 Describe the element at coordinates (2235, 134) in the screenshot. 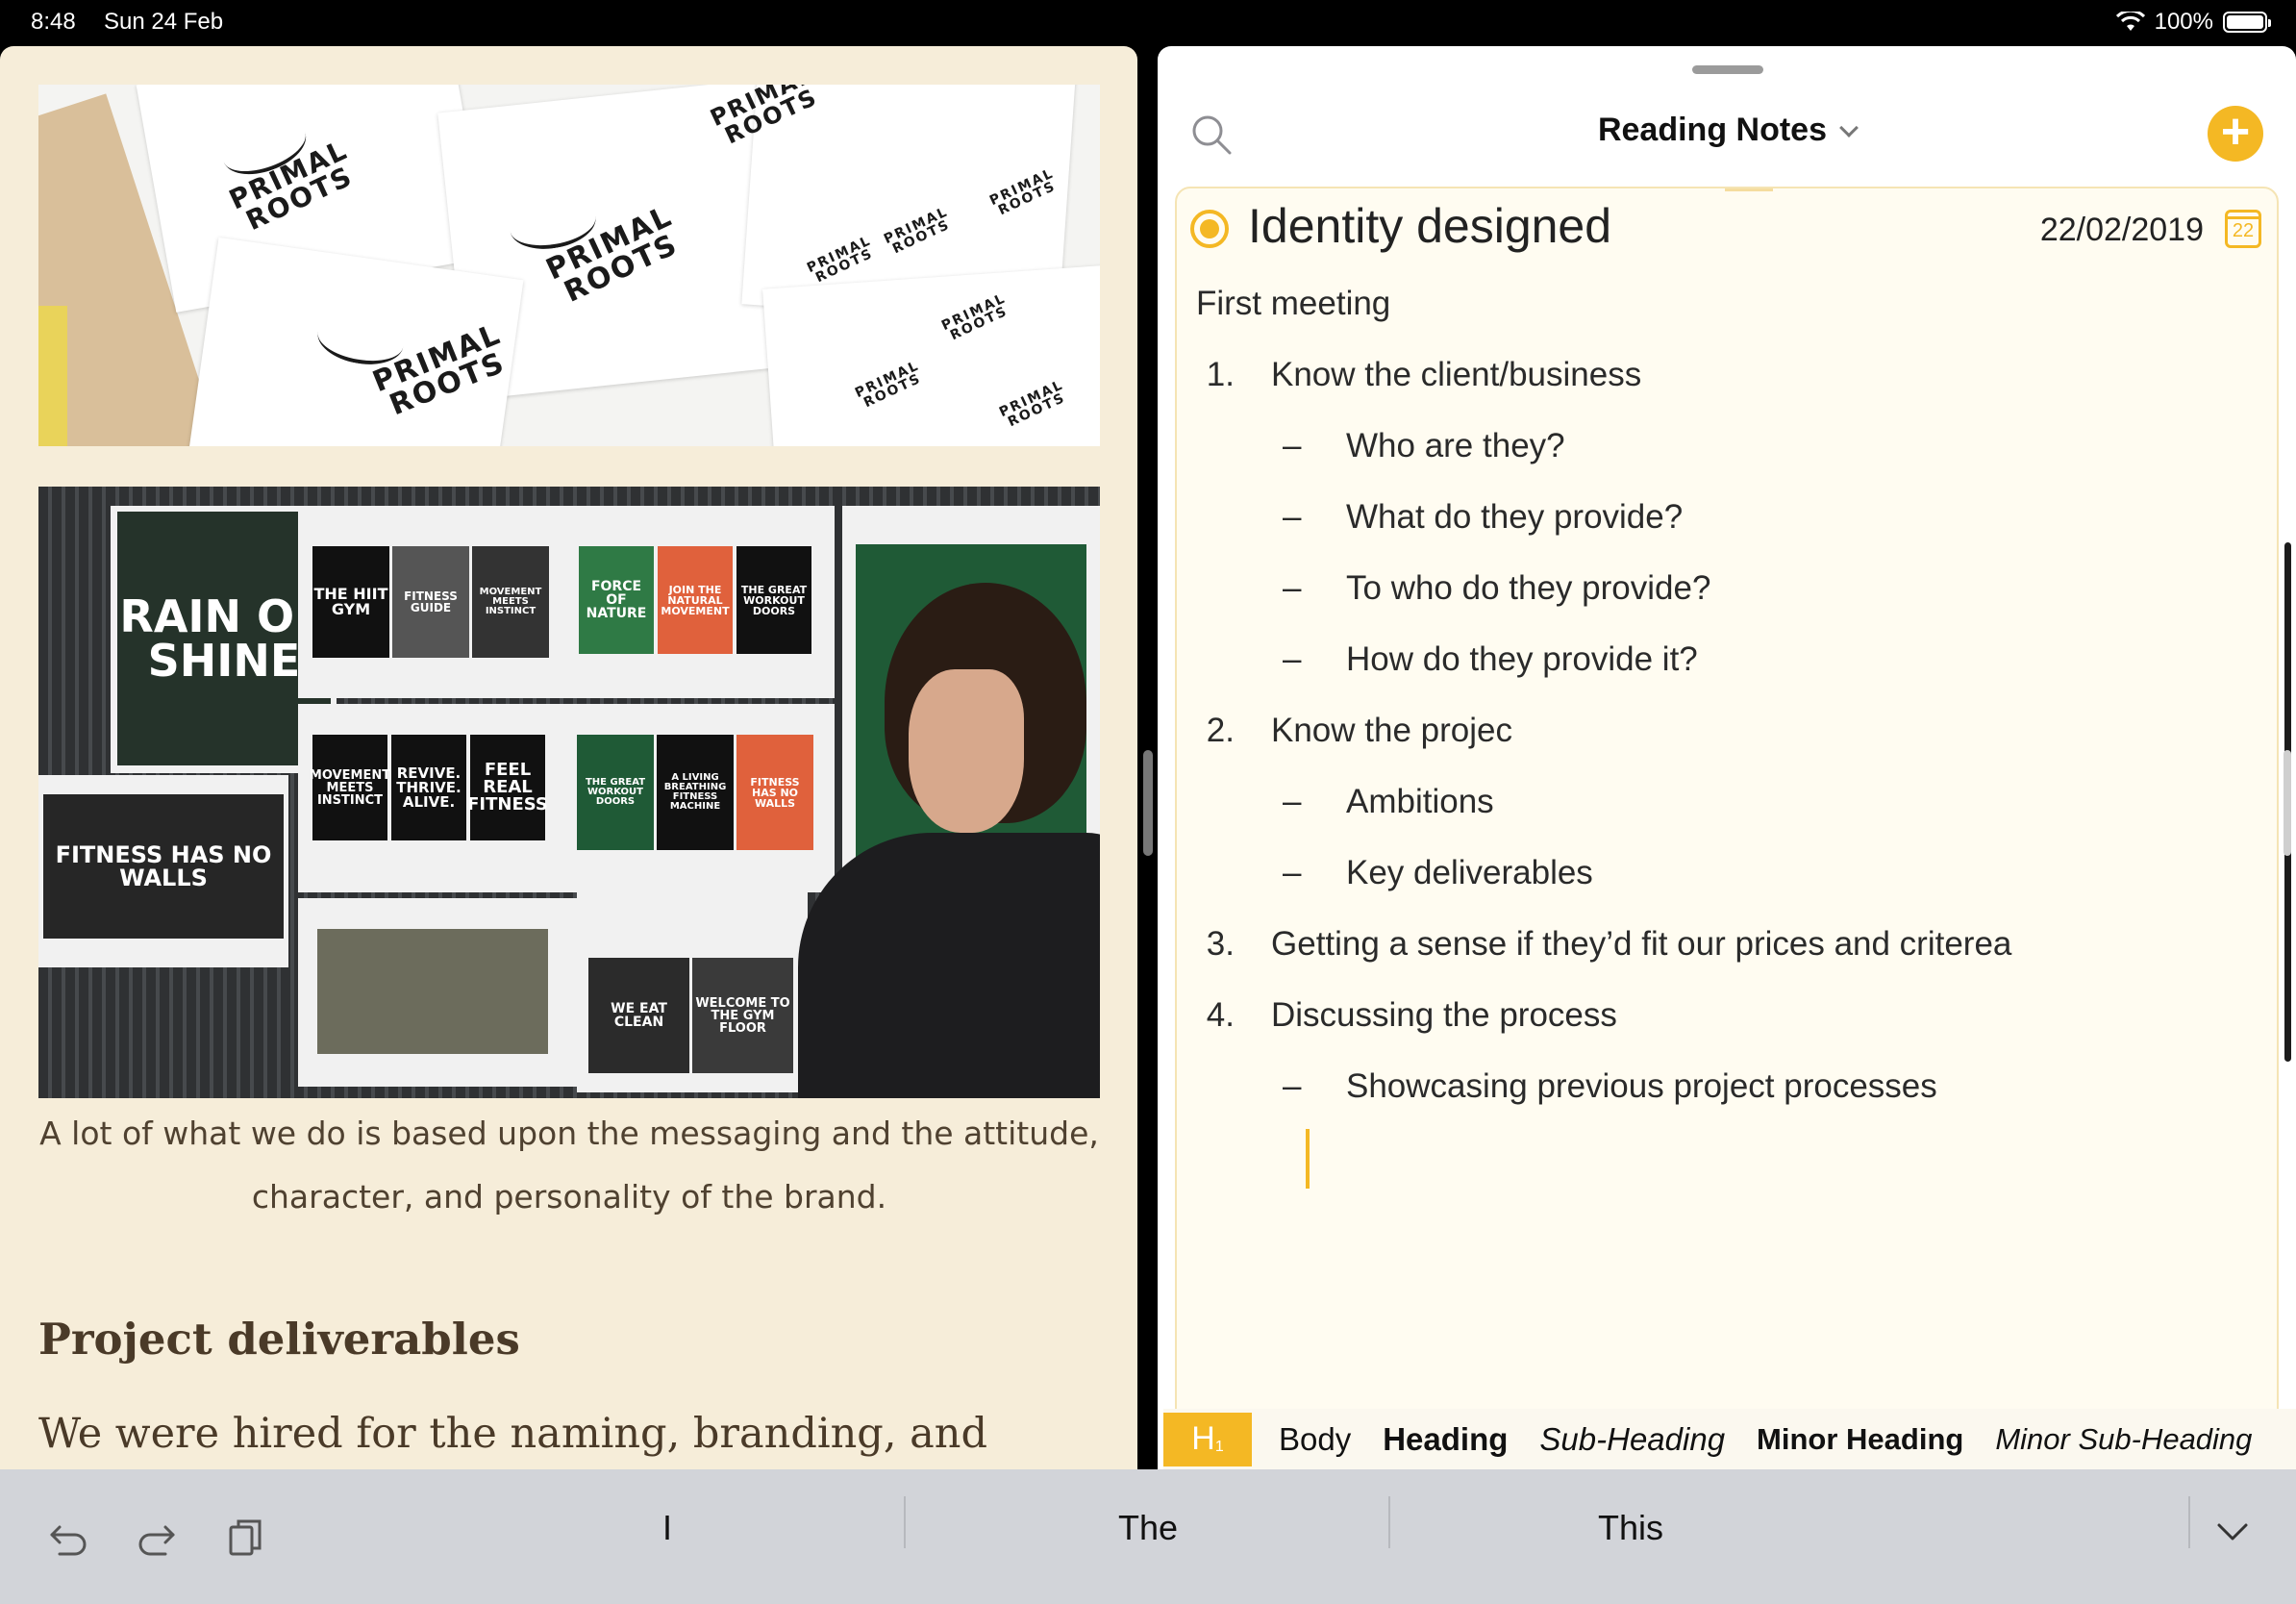

I see `add-note-button: +` at that location.